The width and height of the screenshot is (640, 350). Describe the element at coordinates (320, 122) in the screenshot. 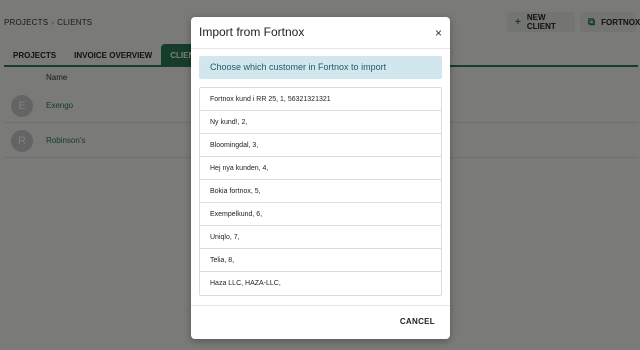

I see `list-item: Ny kund!, 2,` at that location.